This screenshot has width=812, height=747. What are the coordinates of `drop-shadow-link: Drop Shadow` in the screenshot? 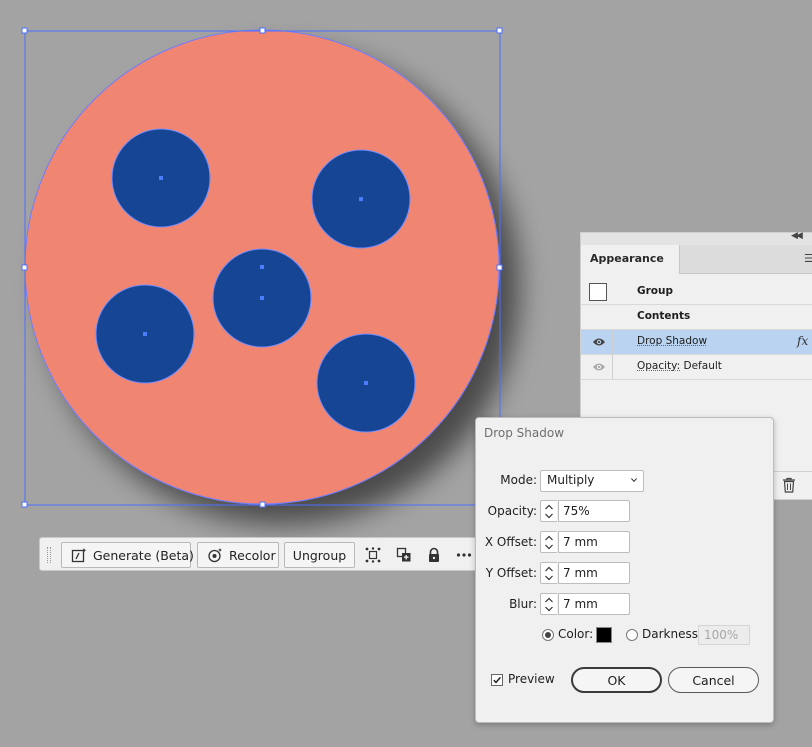 It's located at (672, 341).